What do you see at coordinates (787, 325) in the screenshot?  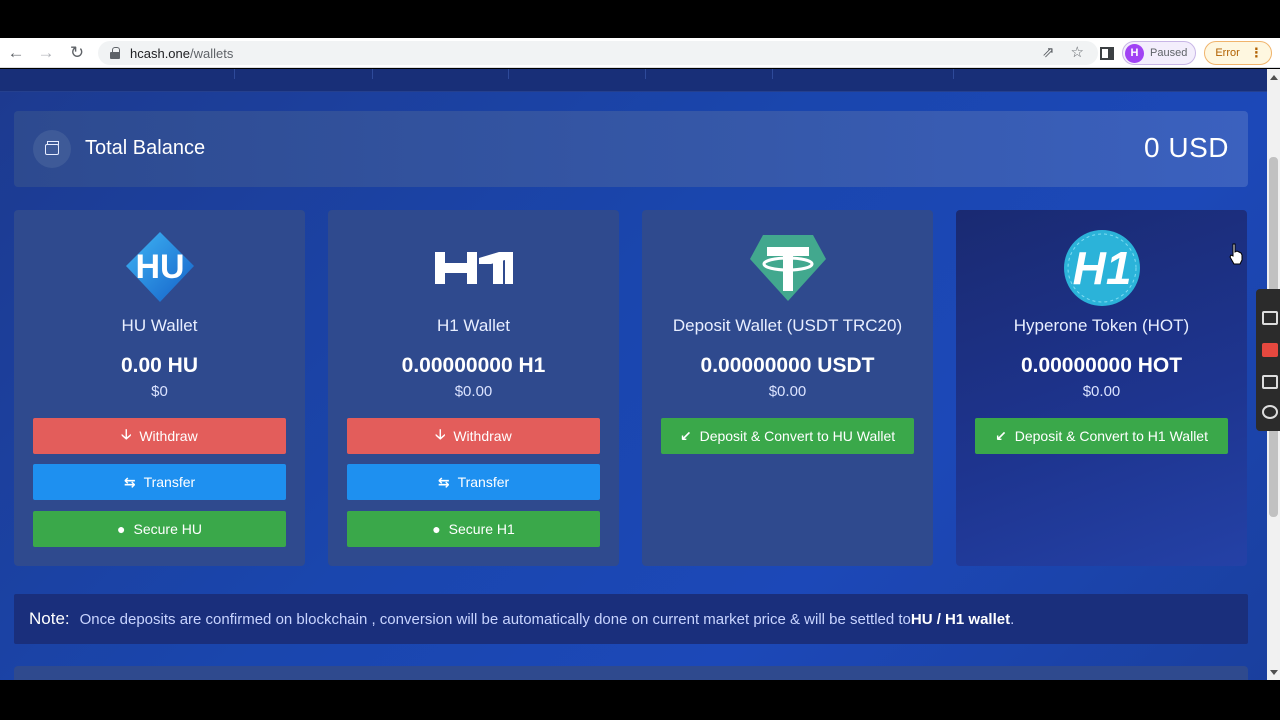 I see `wallet-title: Deposit Wallet (USDT TRC20)` at bounding box center [787, 325].